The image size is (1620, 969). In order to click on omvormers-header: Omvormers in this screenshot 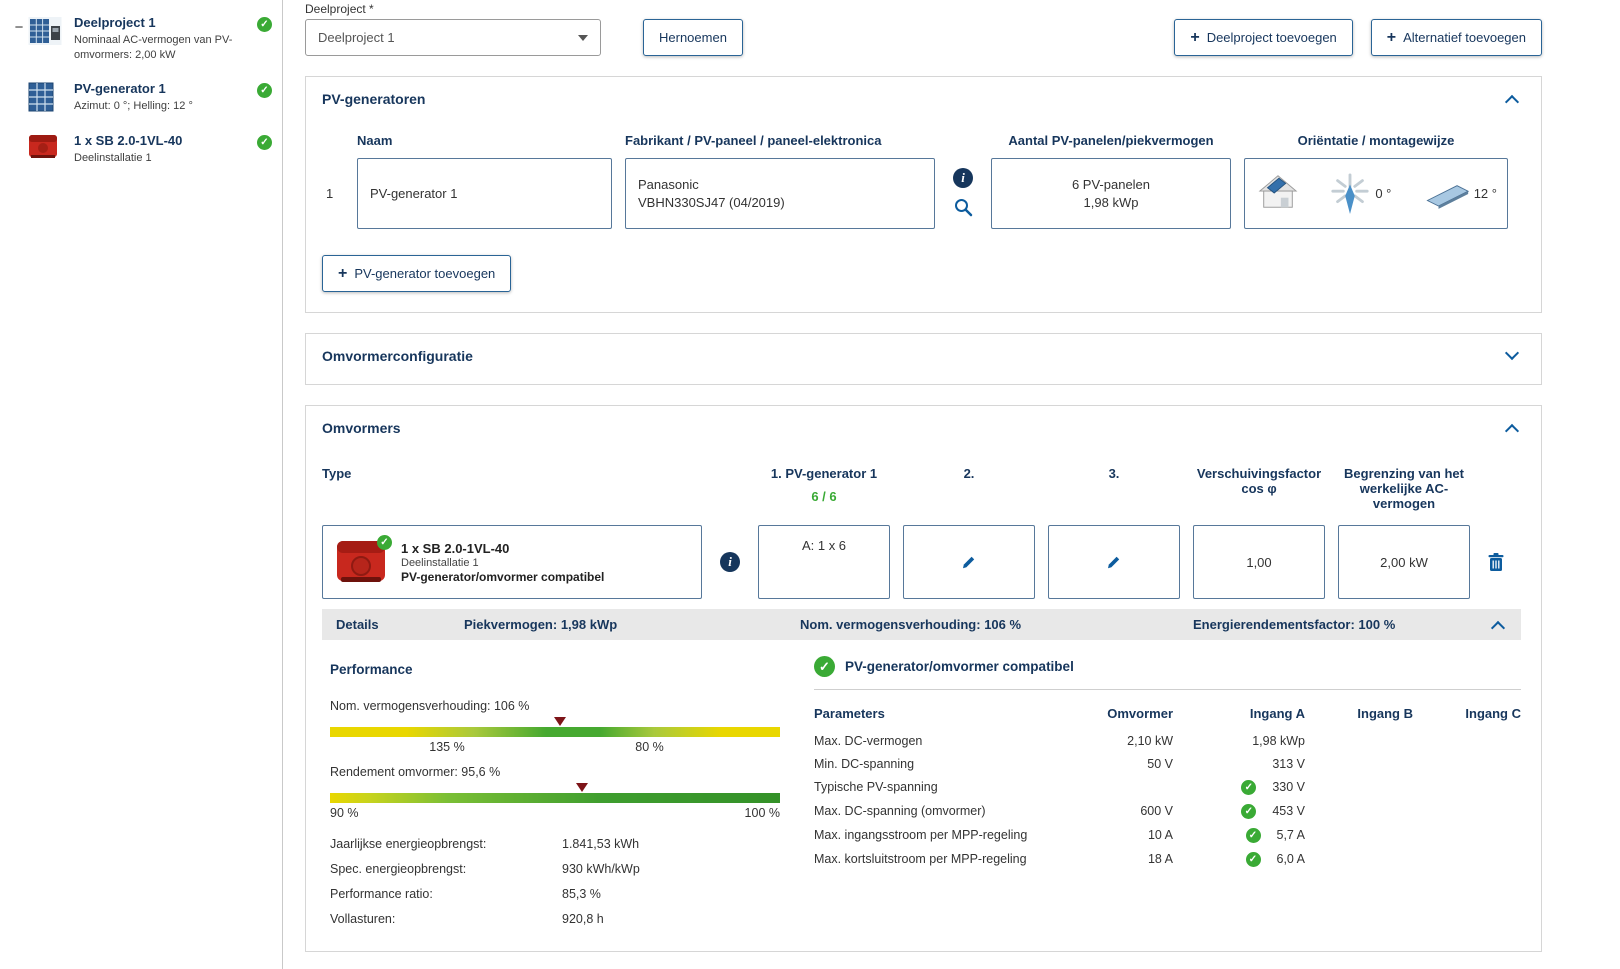, I will do `click(921, 429)`.